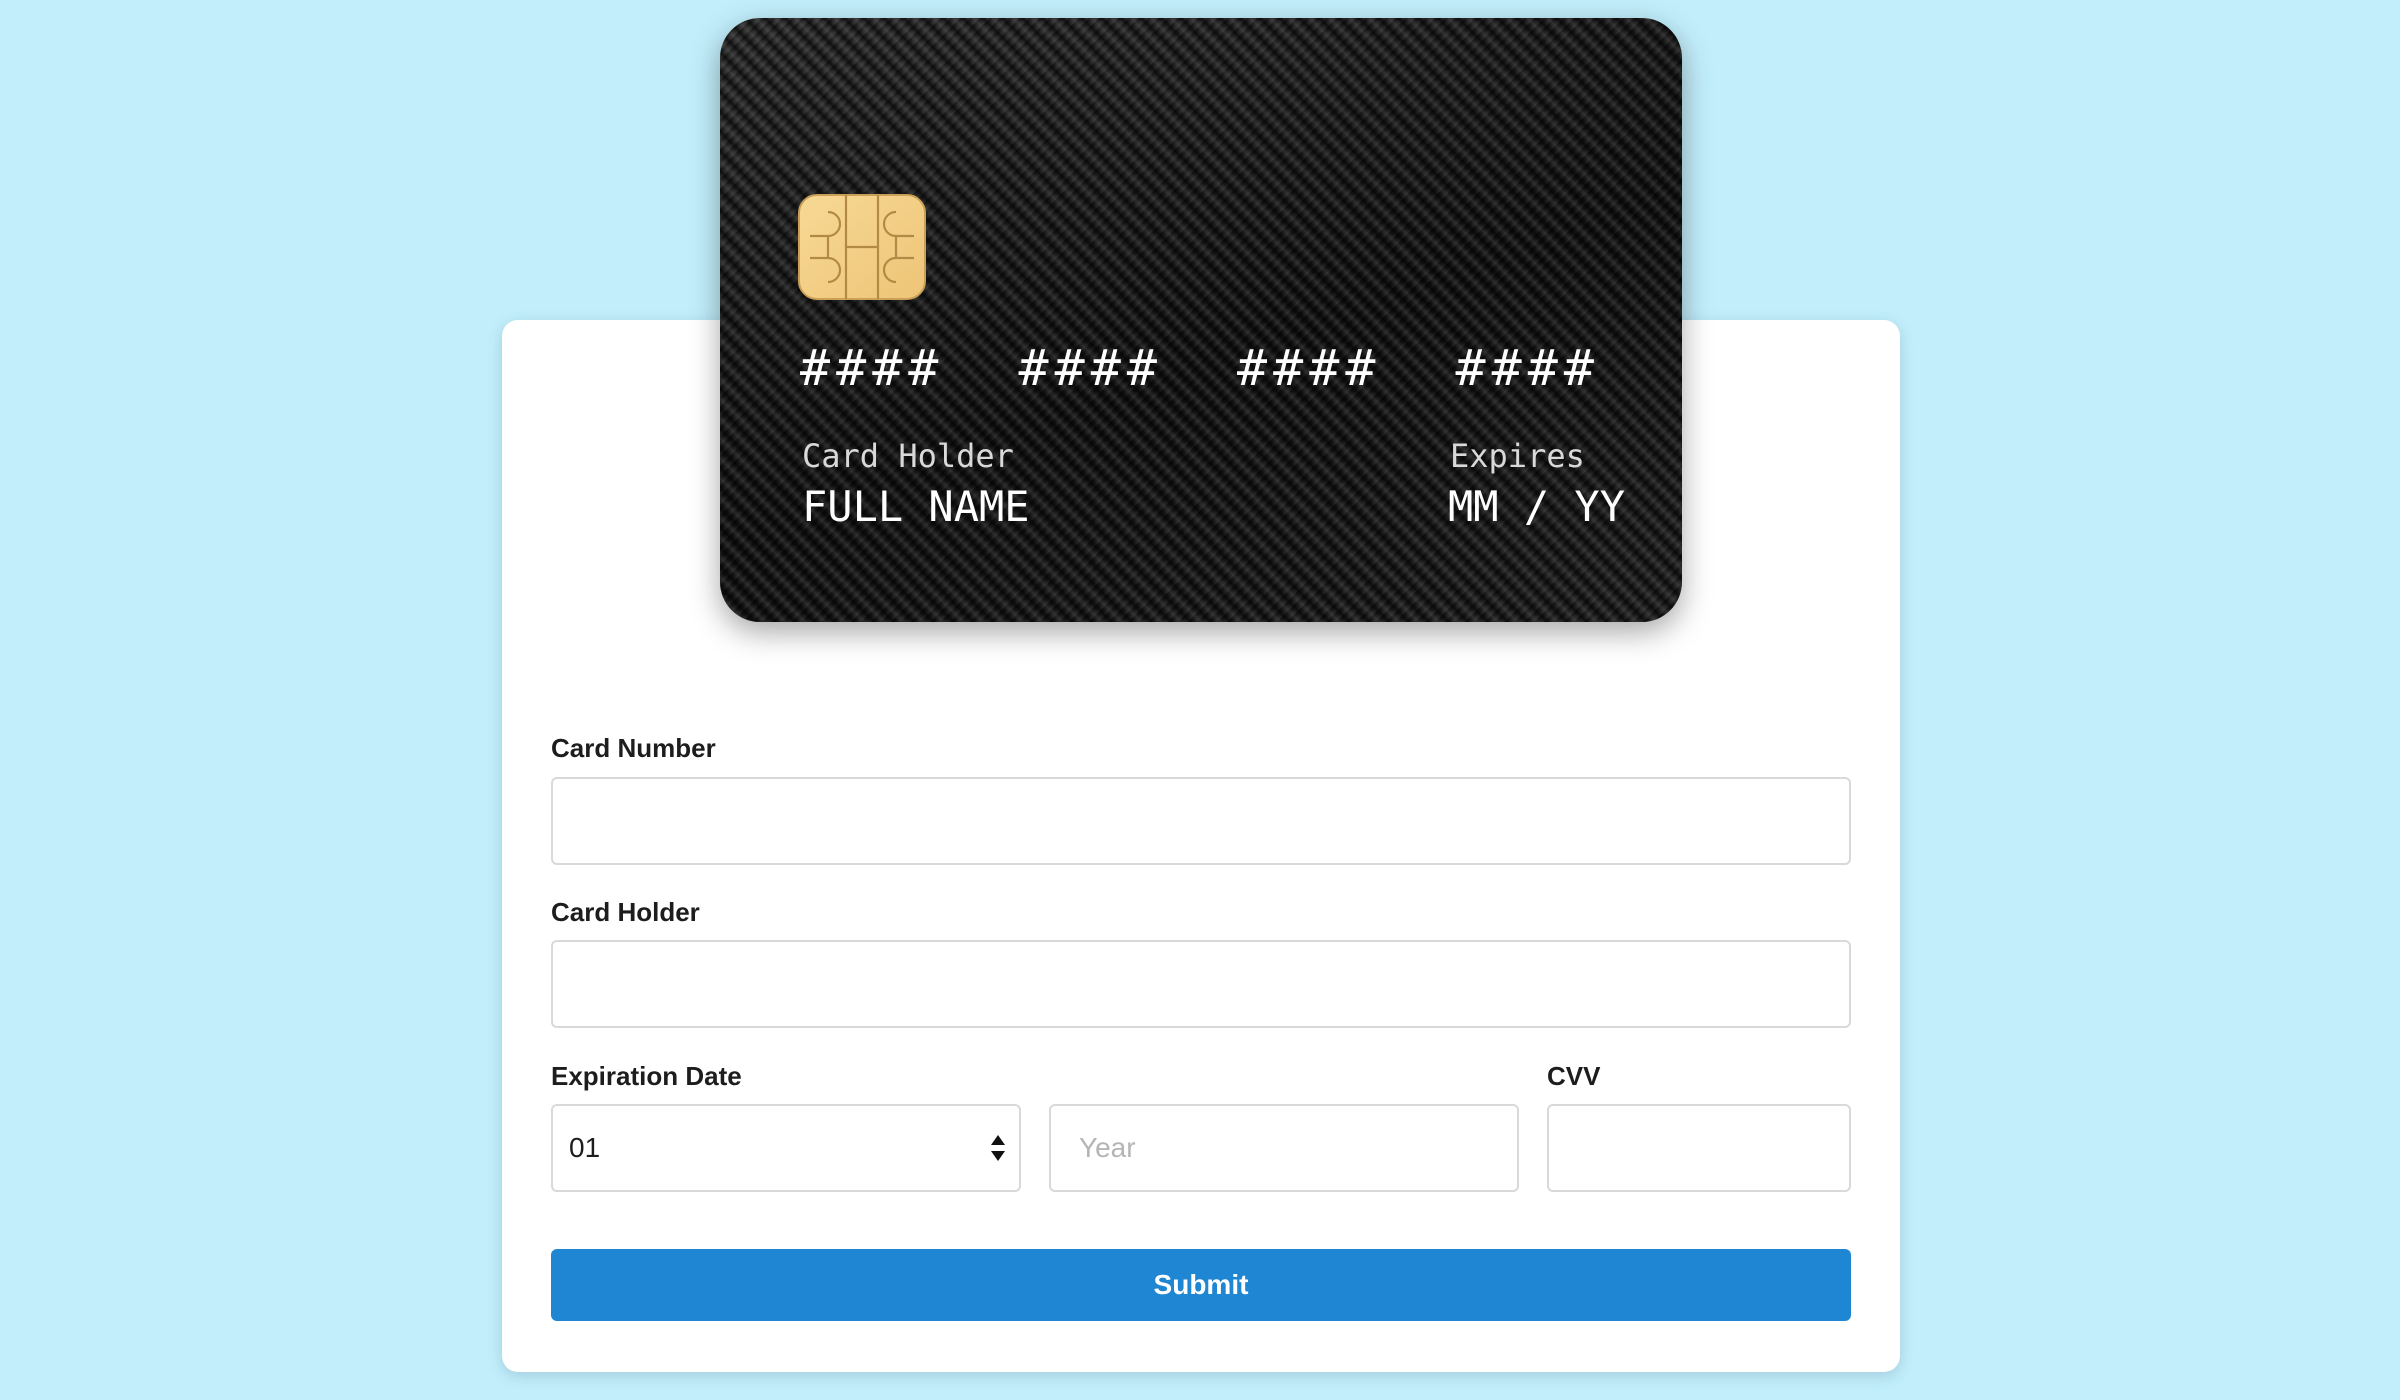  Describe the element at coordinates (1201, 984) in the screenshot. I see `card-holder-input` at that location.